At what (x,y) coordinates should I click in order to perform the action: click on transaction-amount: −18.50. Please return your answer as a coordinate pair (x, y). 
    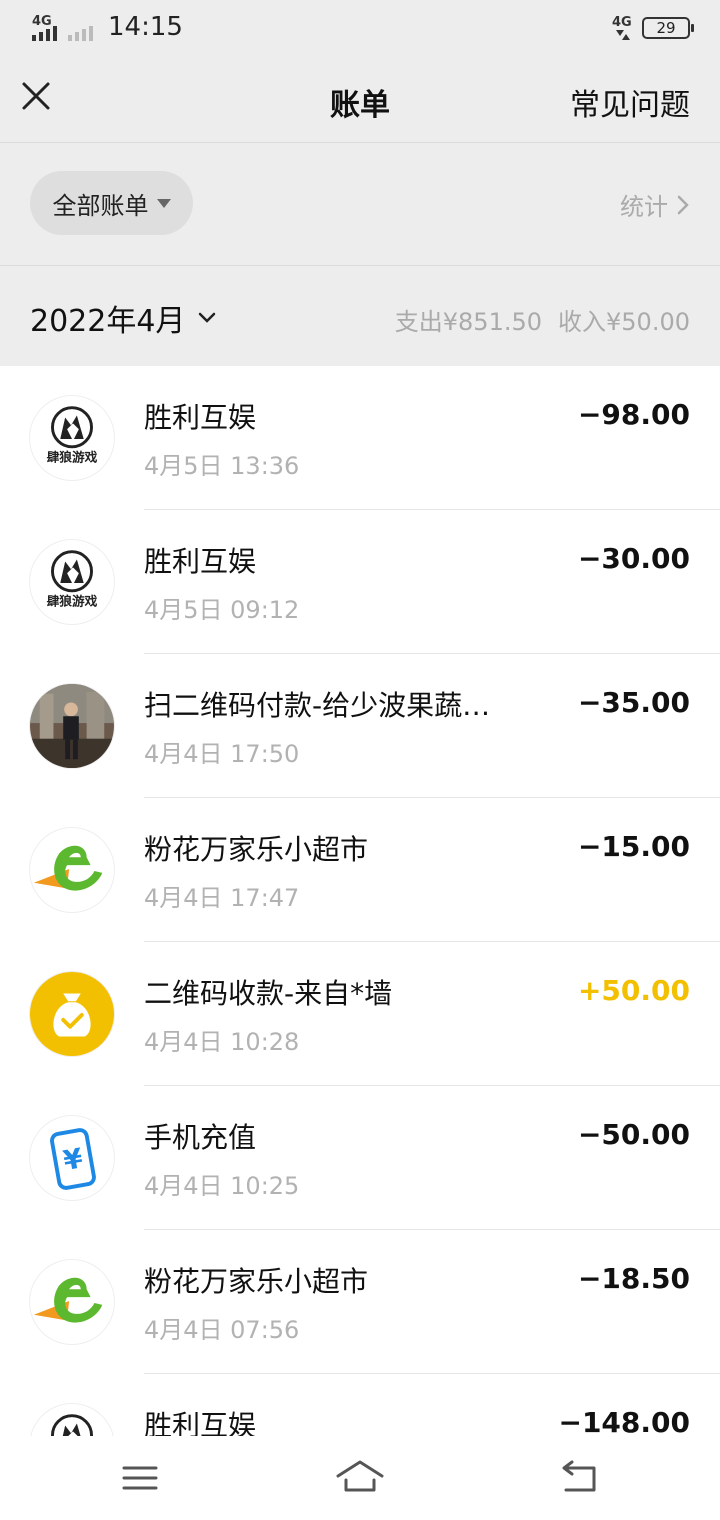
    Looking at the image, I should click on (633, 1278).